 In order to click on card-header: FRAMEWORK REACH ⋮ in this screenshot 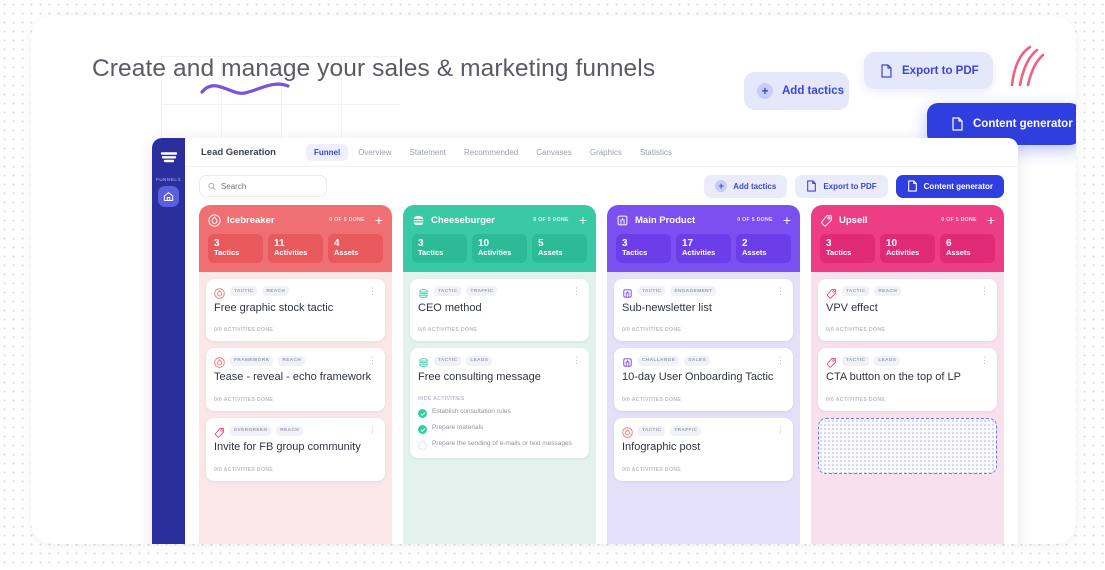, I will do `click(295, 362)`.